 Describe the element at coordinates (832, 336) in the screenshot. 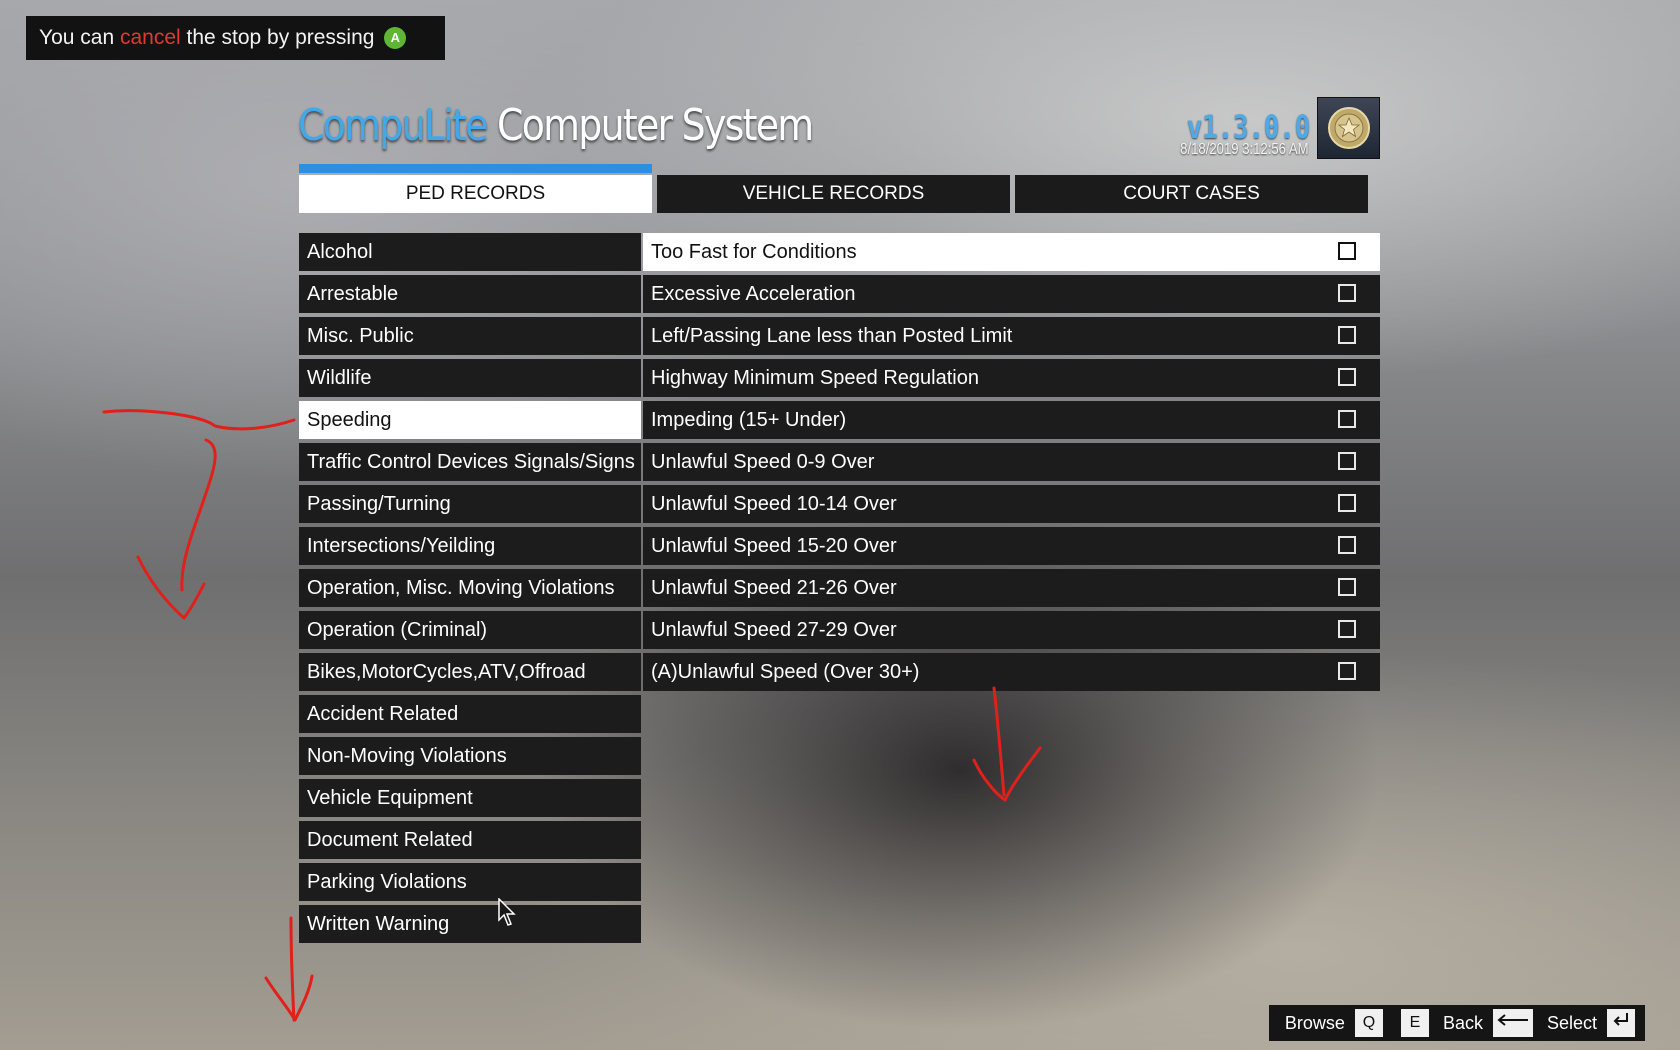

I see `charge-label: Left/Passing Lane less than Posted Limit` at that location.